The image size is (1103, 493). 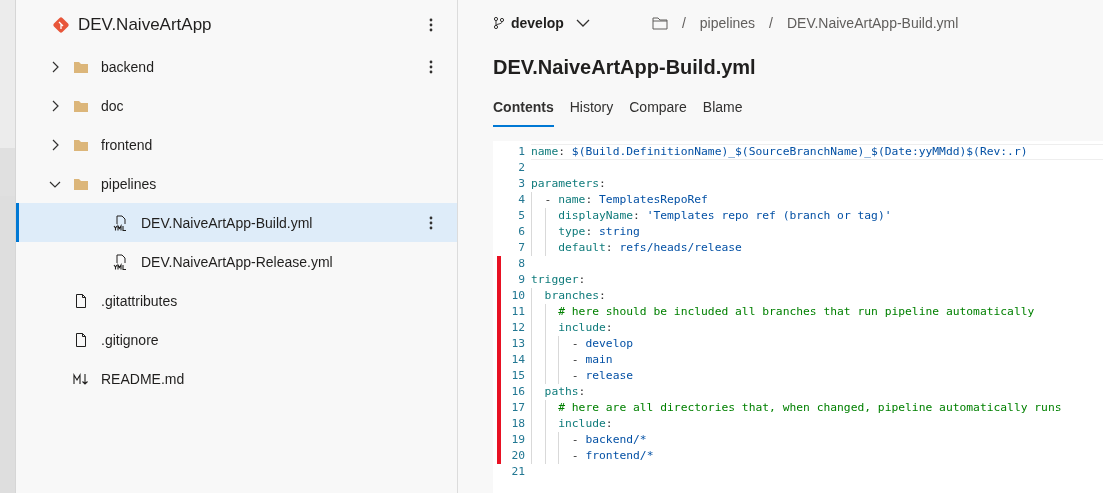 I want to click on tree-item: backend, so click(x=236, y=66).